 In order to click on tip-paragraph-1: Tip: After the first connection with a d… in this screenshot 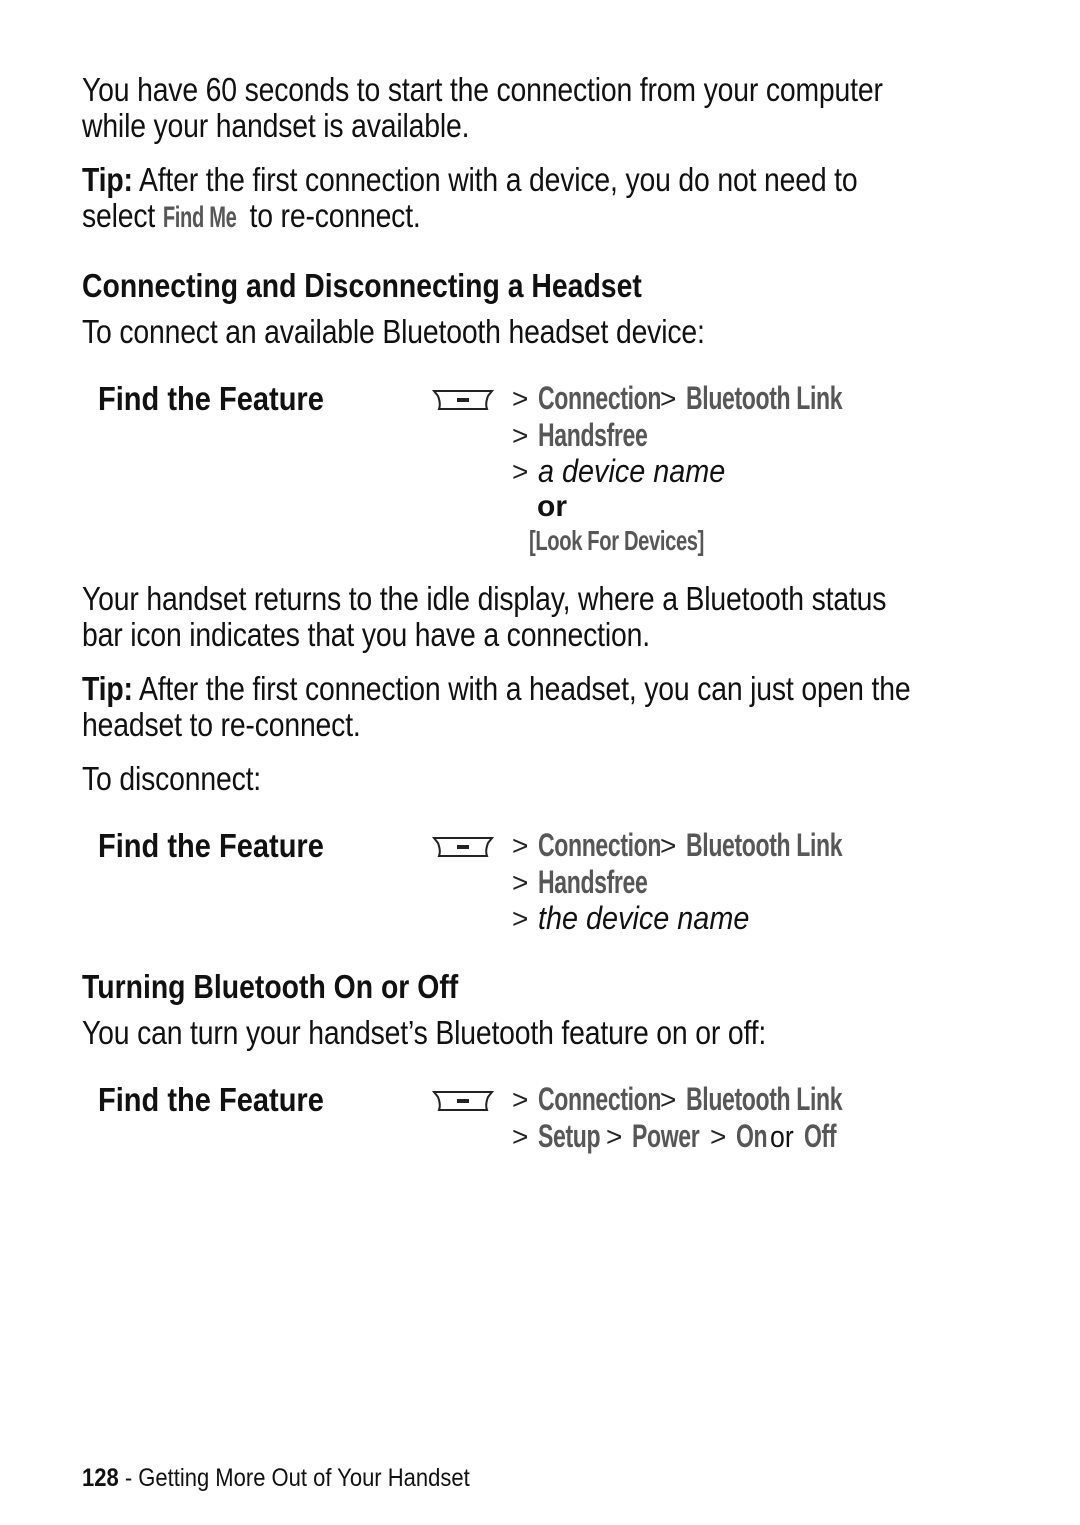, I will do `click(470, 199)`.